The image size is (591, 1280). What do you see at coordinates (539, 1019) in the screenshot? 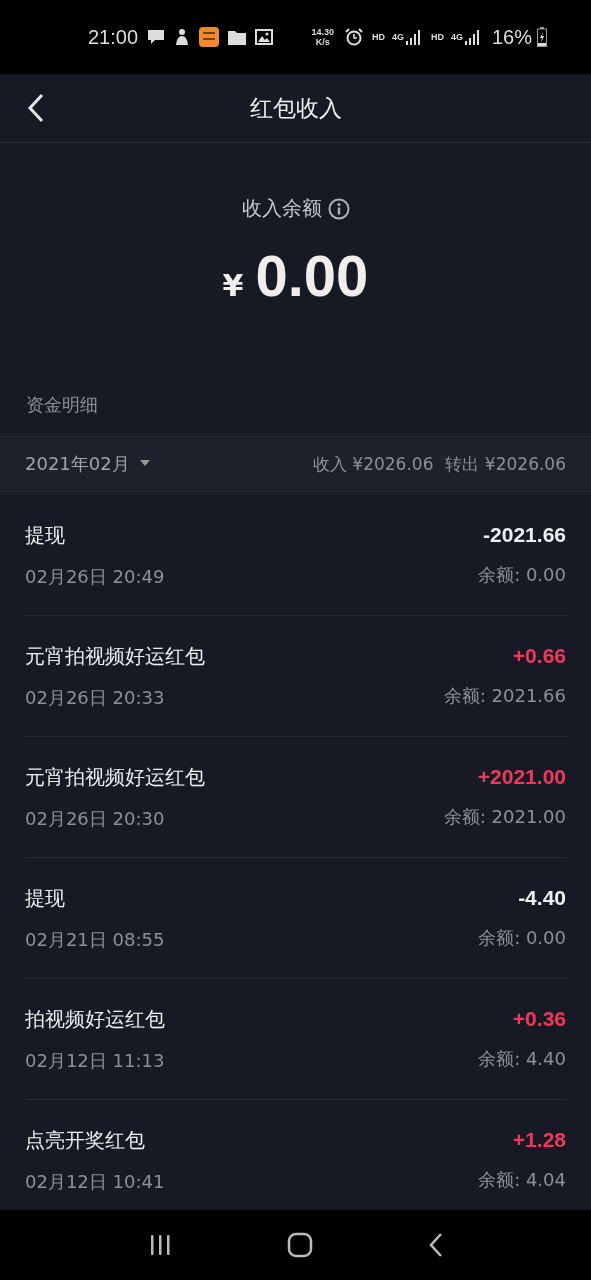
I see `transaction-amount: +0.36` at bounding box center [539, 1019].